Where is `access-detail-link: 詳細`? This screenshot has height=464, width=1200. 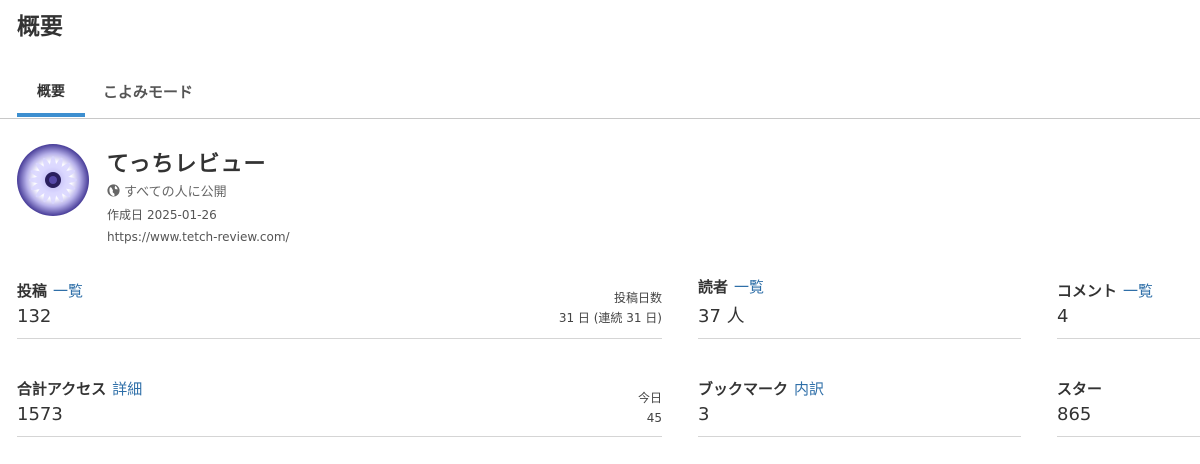
access-detail-link: 詳細 is located at coordinates (127, 389).